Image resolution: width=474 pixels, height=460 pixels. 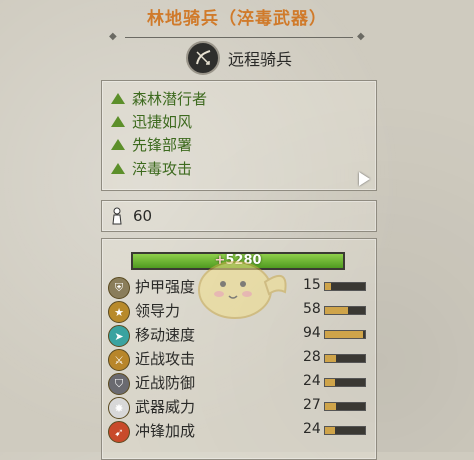 I want to click on trait-item: 先锋部署, so click(x=151, y=144).